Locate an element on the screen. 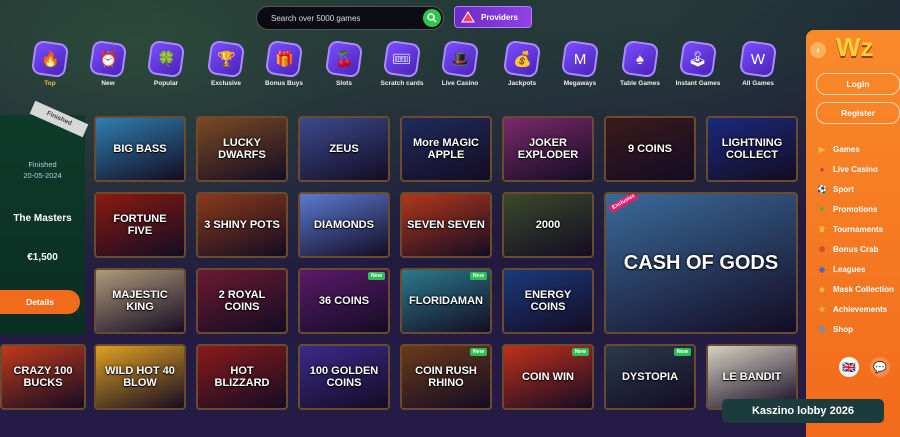 The width and height of the screenshot is (900, 437). category-label: All Games is located at coordinates (758, 83).